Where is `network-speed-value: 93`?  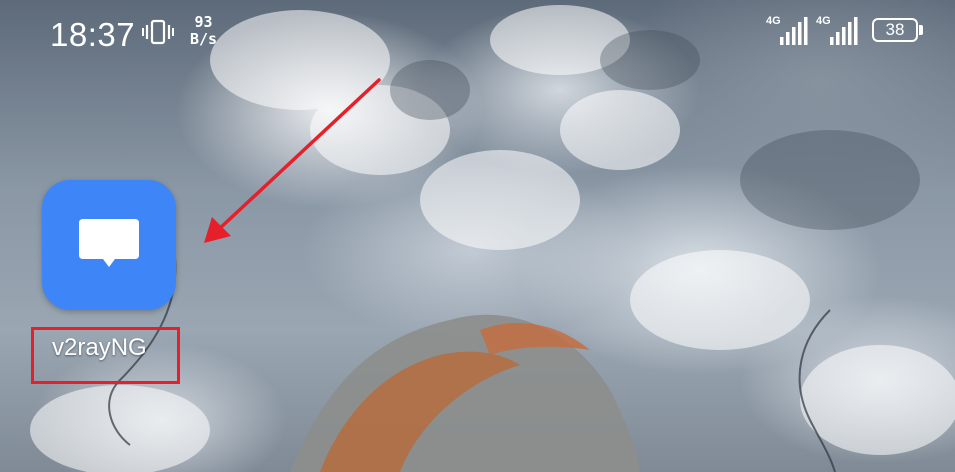 network-speed-value: 93 is located at coordinates (203, 22).